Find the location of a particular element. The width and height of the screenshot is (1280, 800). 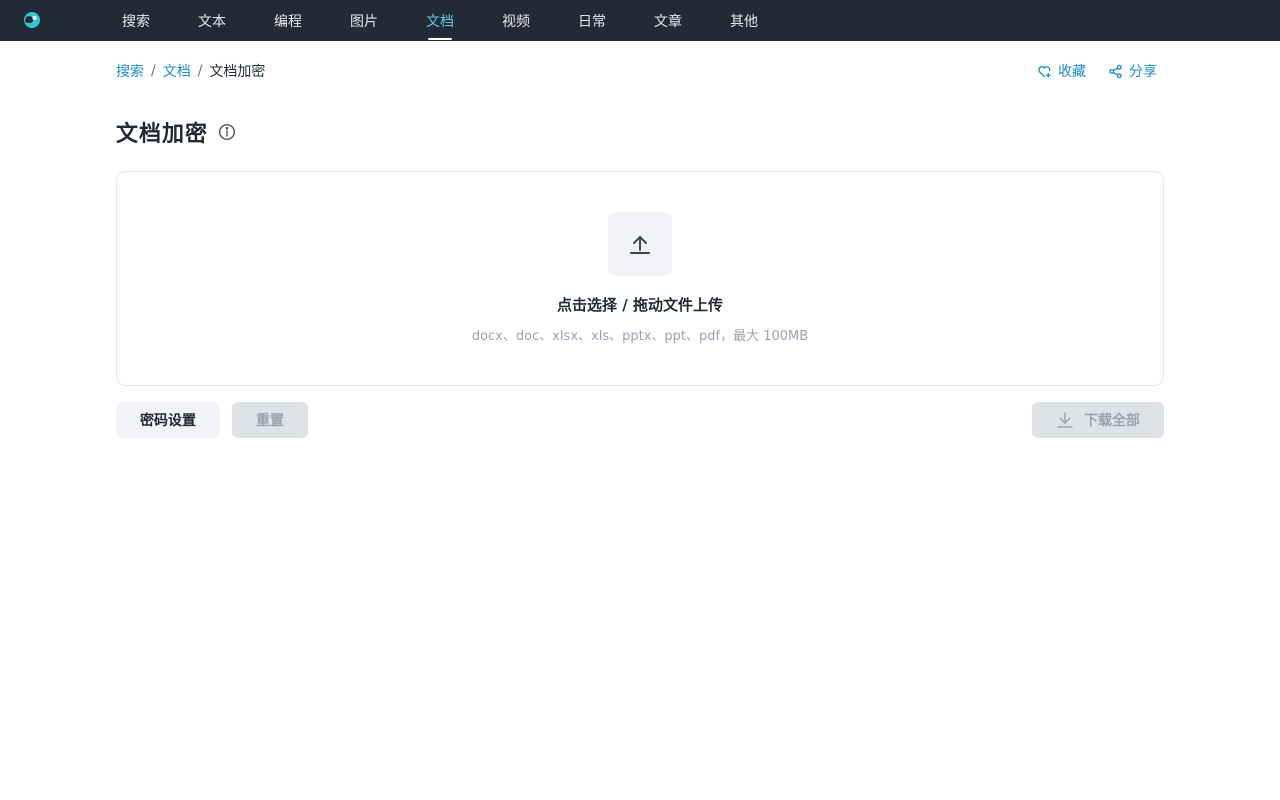

heart-plus-icon is located at coordinates (1044, 71).